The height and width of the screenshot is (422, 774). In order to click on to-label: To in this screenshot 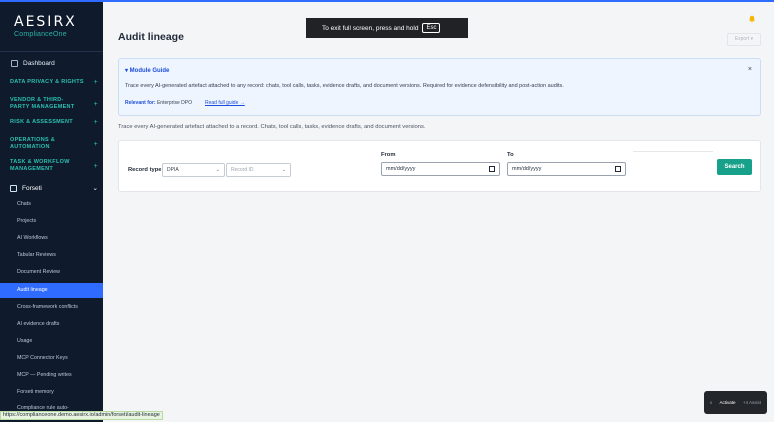, I will do `click(510, 155)`.